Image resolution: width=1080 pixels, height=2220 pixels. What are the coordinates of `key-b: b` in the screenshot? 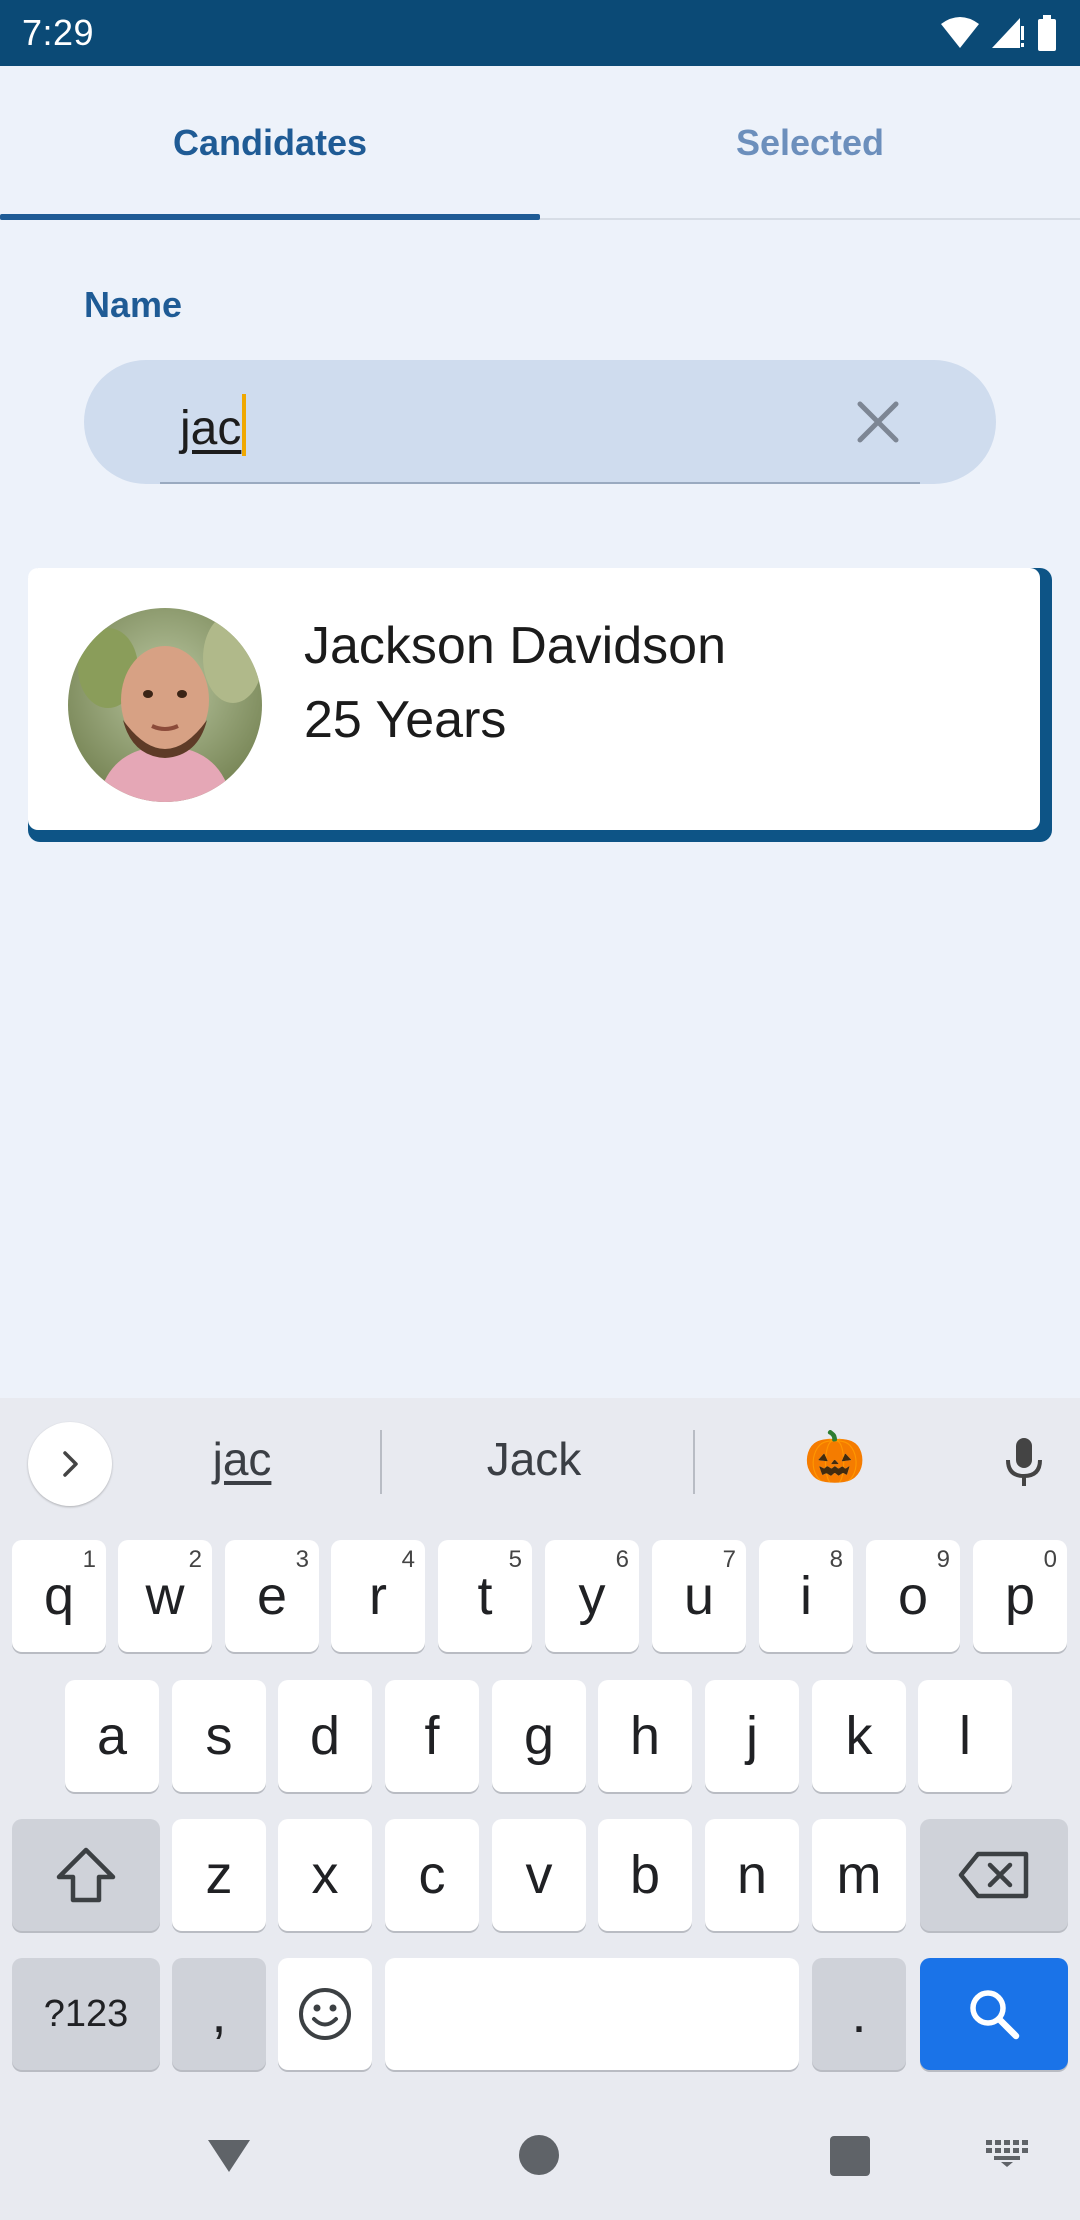 It's located at (645, 1875).